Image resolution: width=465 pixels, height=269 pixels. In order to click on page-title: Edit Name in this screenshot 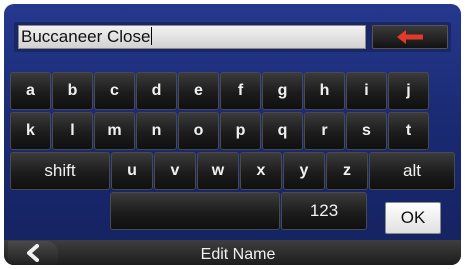, I will do `click(238, 254)`.